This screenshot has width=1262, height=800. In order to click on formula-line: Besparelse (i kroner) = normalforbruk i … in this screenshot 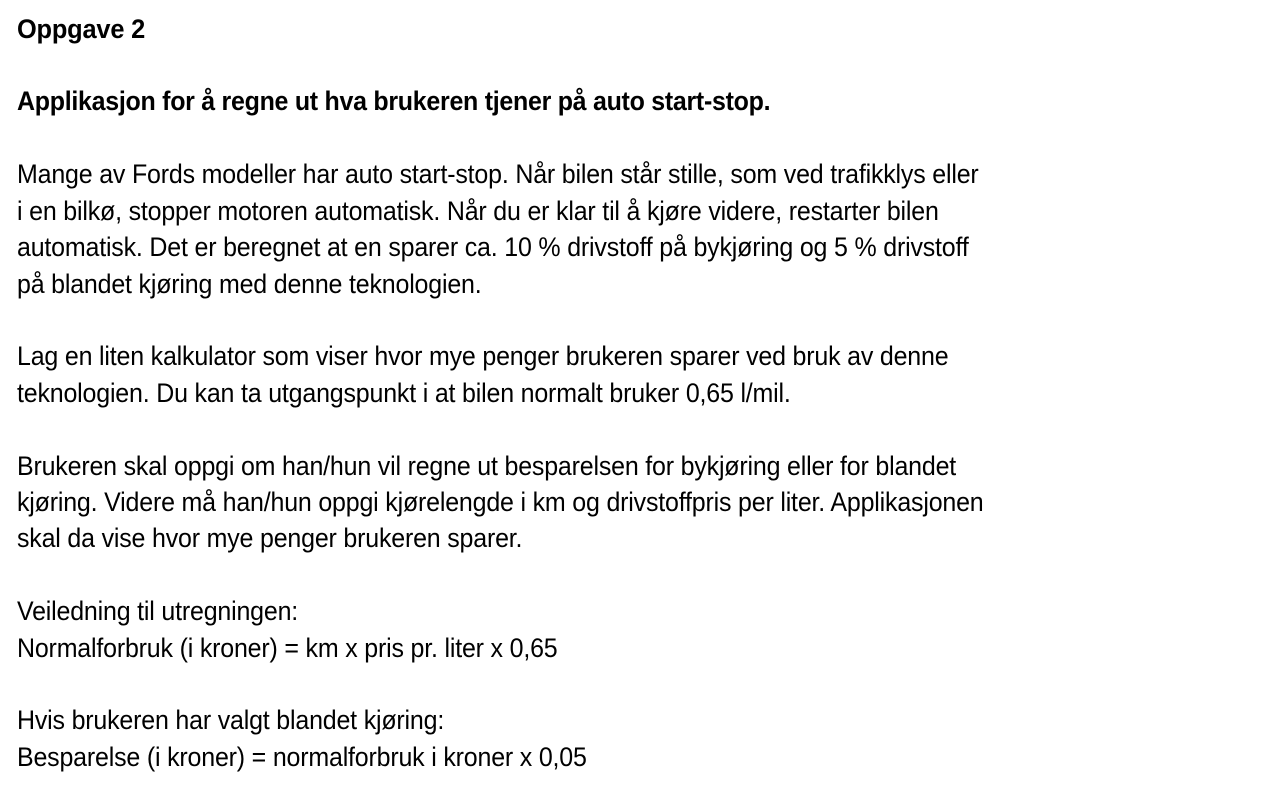, I will do `click(302, 756)`.